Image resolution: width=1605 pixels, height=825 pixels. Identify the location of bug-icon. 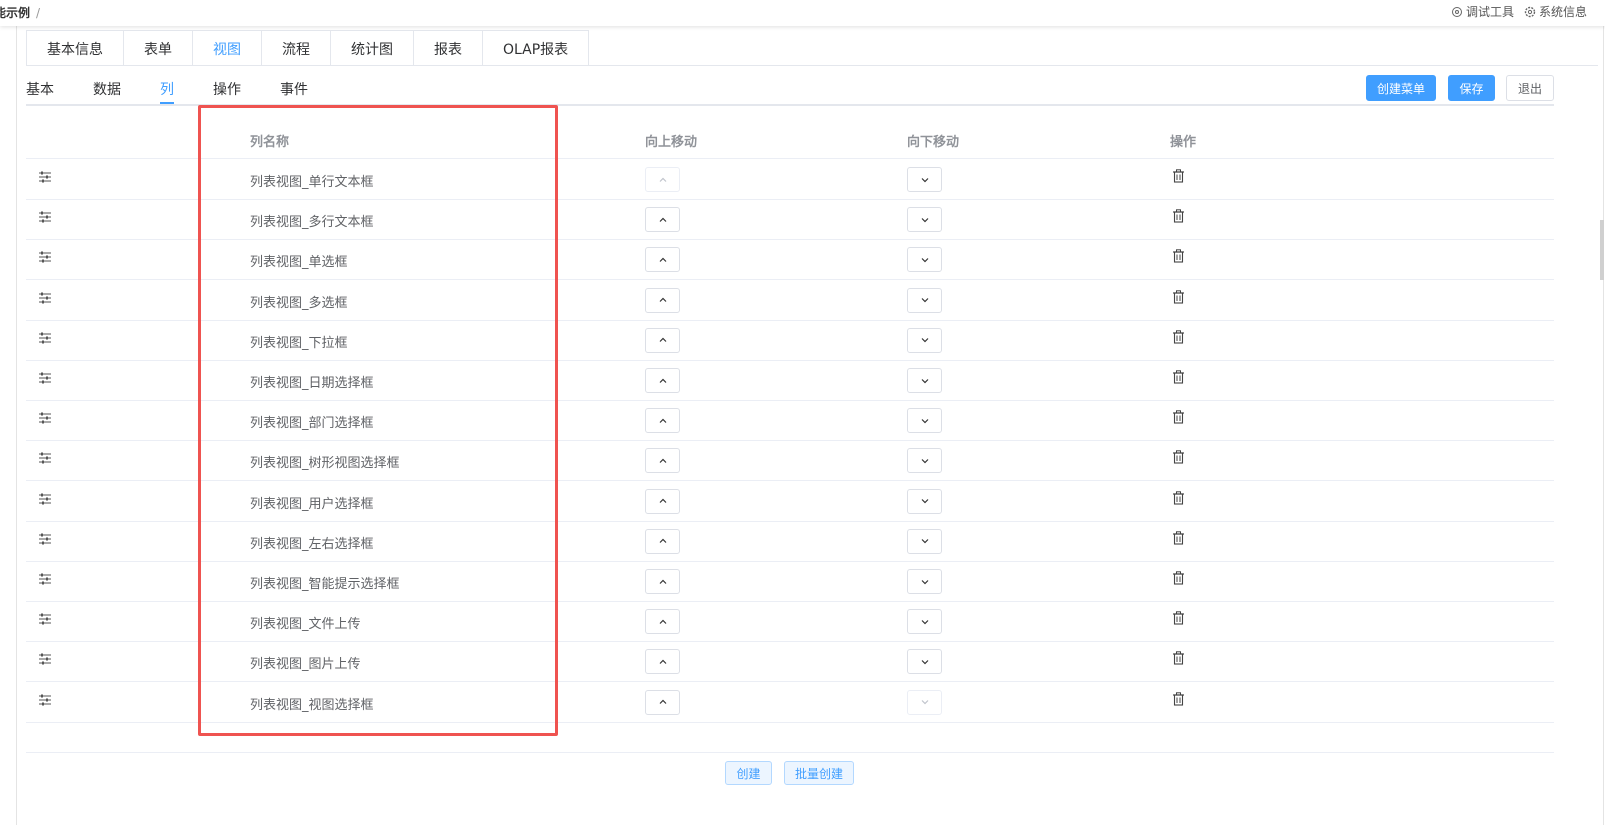
(1456, 11).